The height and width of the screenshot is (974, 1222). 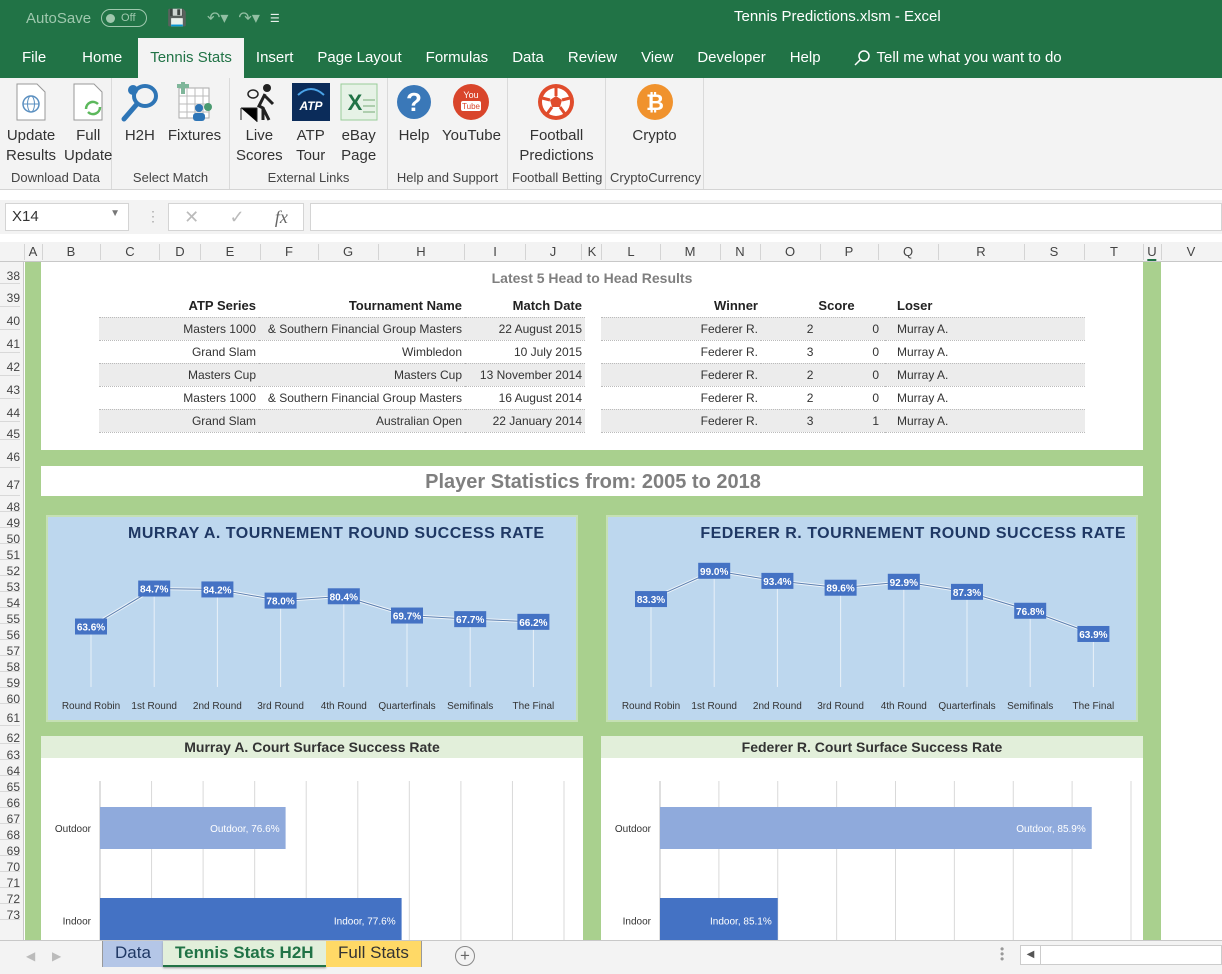 What do you see at coordinates (10, 715) in the screenshot?
I see `row-header-61: 61` at bounding box center [10, 715].